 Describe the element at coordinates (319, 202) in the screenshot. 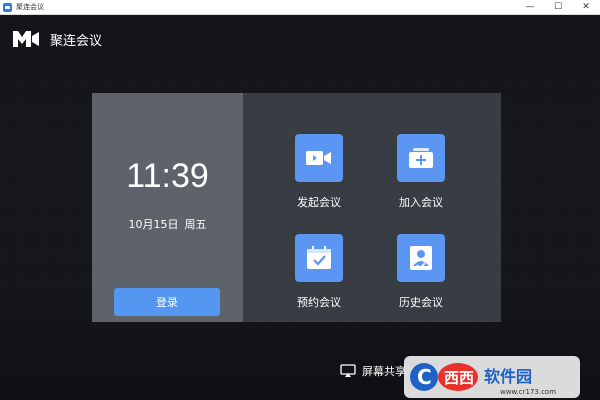

I see `start-meeting-label: 发起会议` at that location.